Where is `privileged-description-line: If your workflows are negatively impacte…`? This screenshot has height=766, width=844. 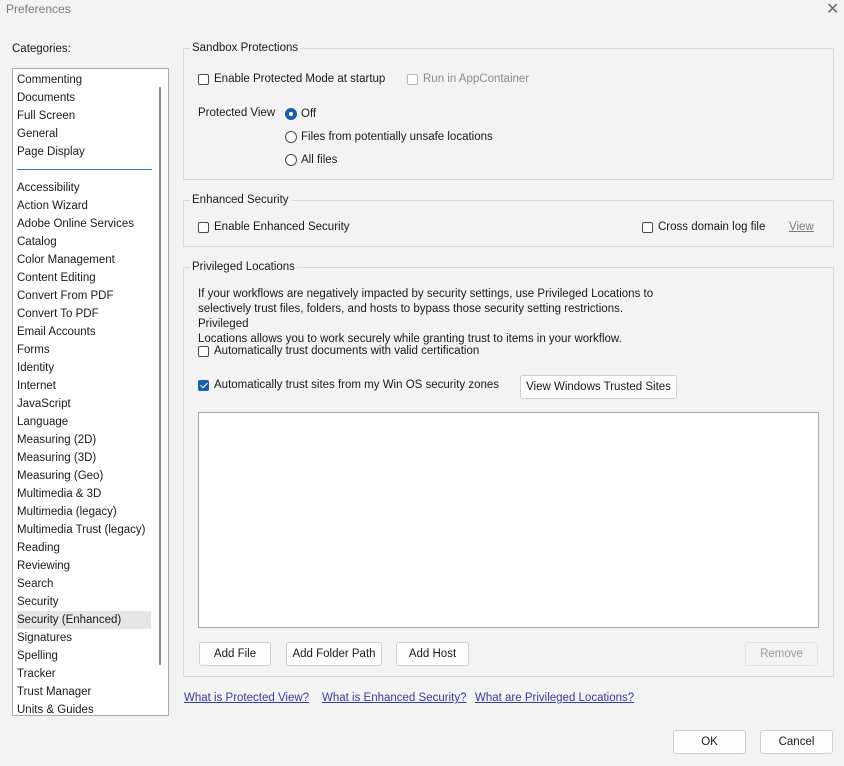 privileged-description-line: If your workflows are negatively impacte… is located at coordinates (426, 294).